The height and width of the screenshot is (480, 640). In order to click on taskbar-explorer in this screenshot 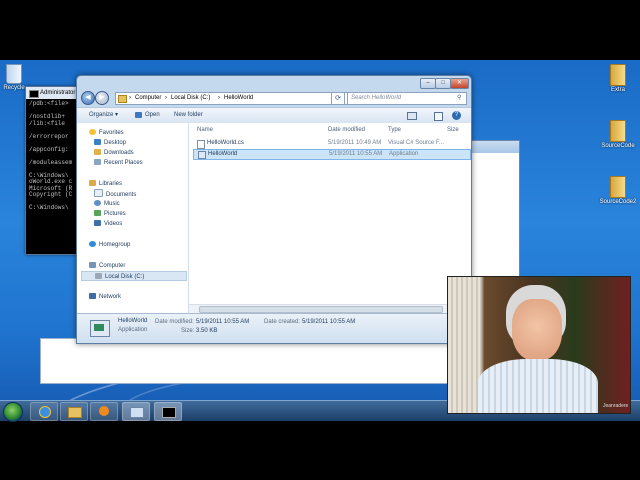, I will do `click(74, 411)`.